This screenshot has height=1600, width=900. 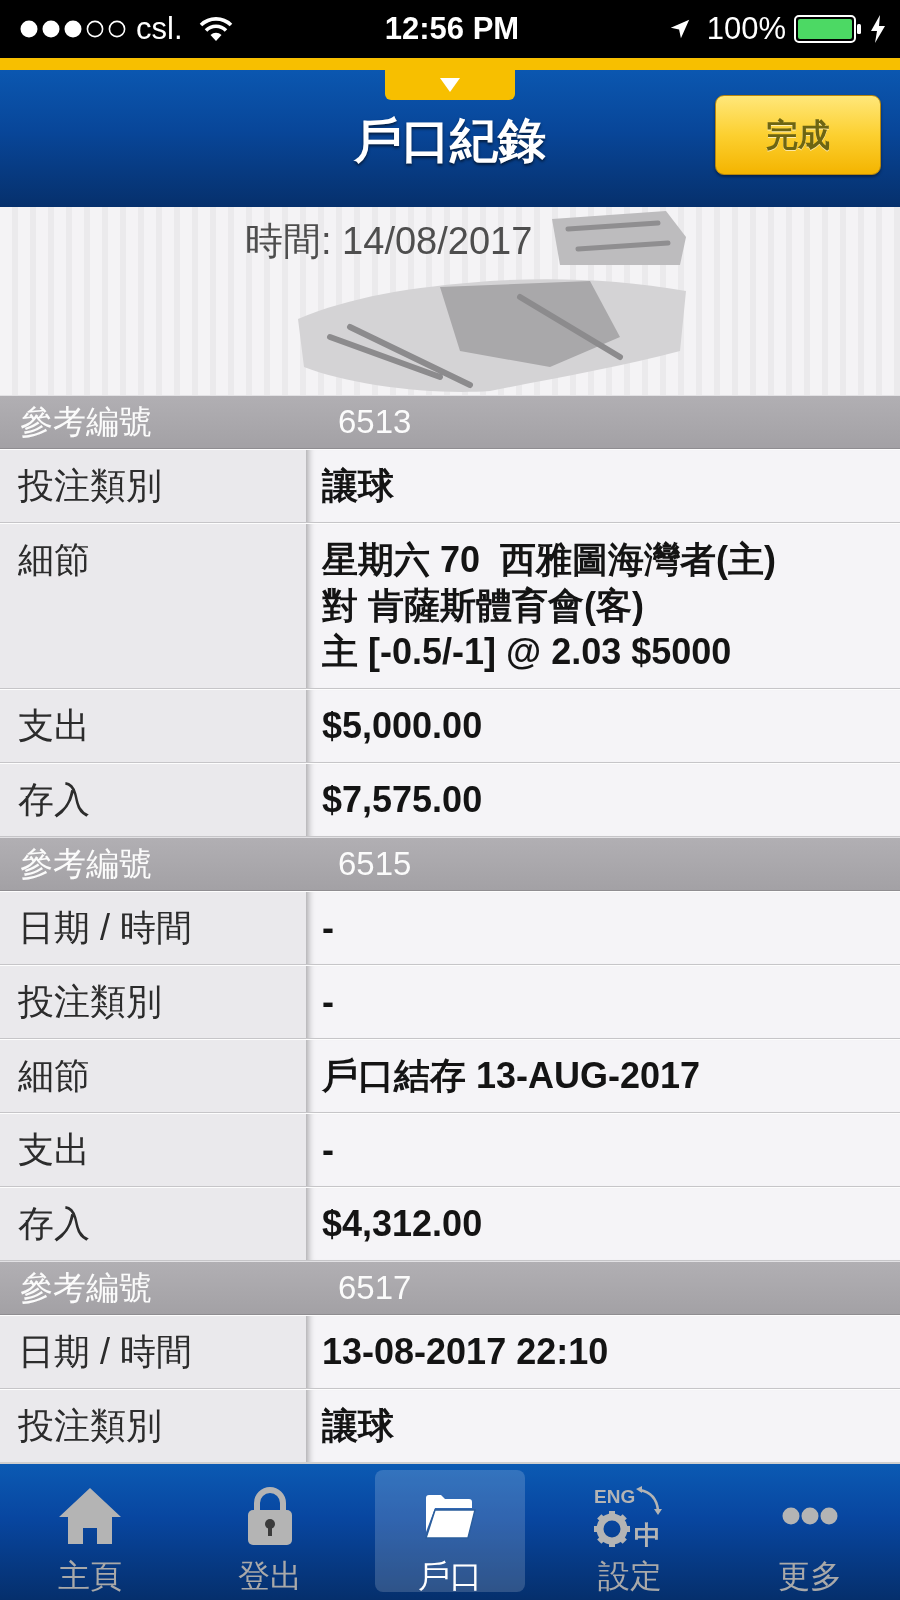 I want to click on house-icon, so click(x=90, y=1516).